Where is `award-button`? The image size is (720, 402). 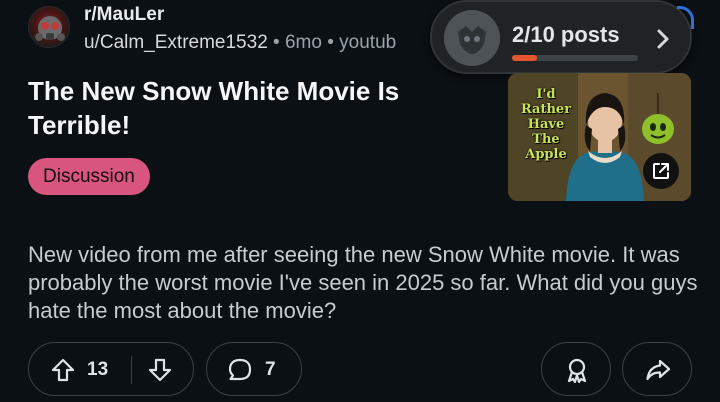 award-button is located at coordinates (576, 369).